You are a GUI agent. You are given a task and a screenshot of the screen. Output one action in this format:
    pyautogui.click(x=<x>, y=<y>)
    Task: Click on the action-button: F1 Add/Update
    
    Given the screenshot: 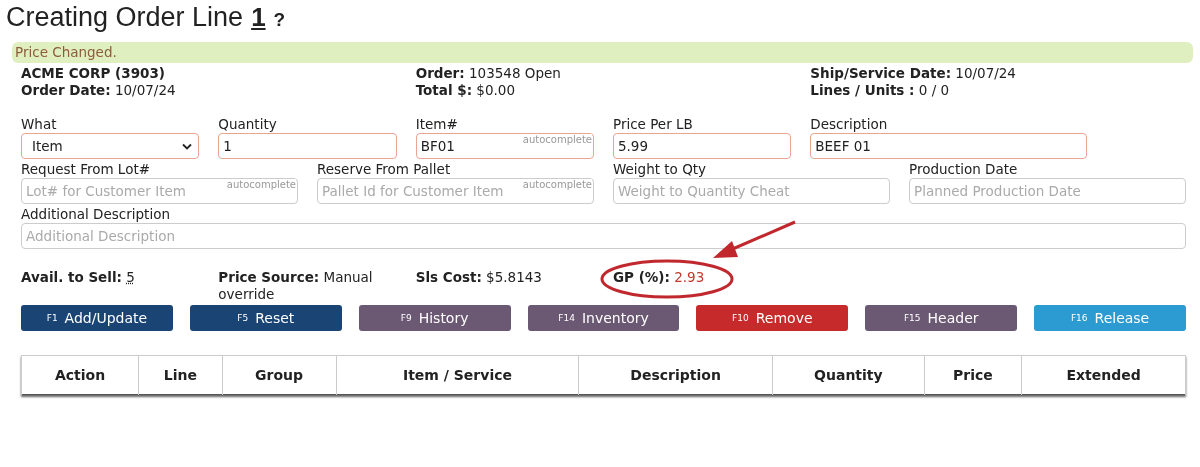 What is the action you would take?
    pyautogui.click(x=97, y=318)
    